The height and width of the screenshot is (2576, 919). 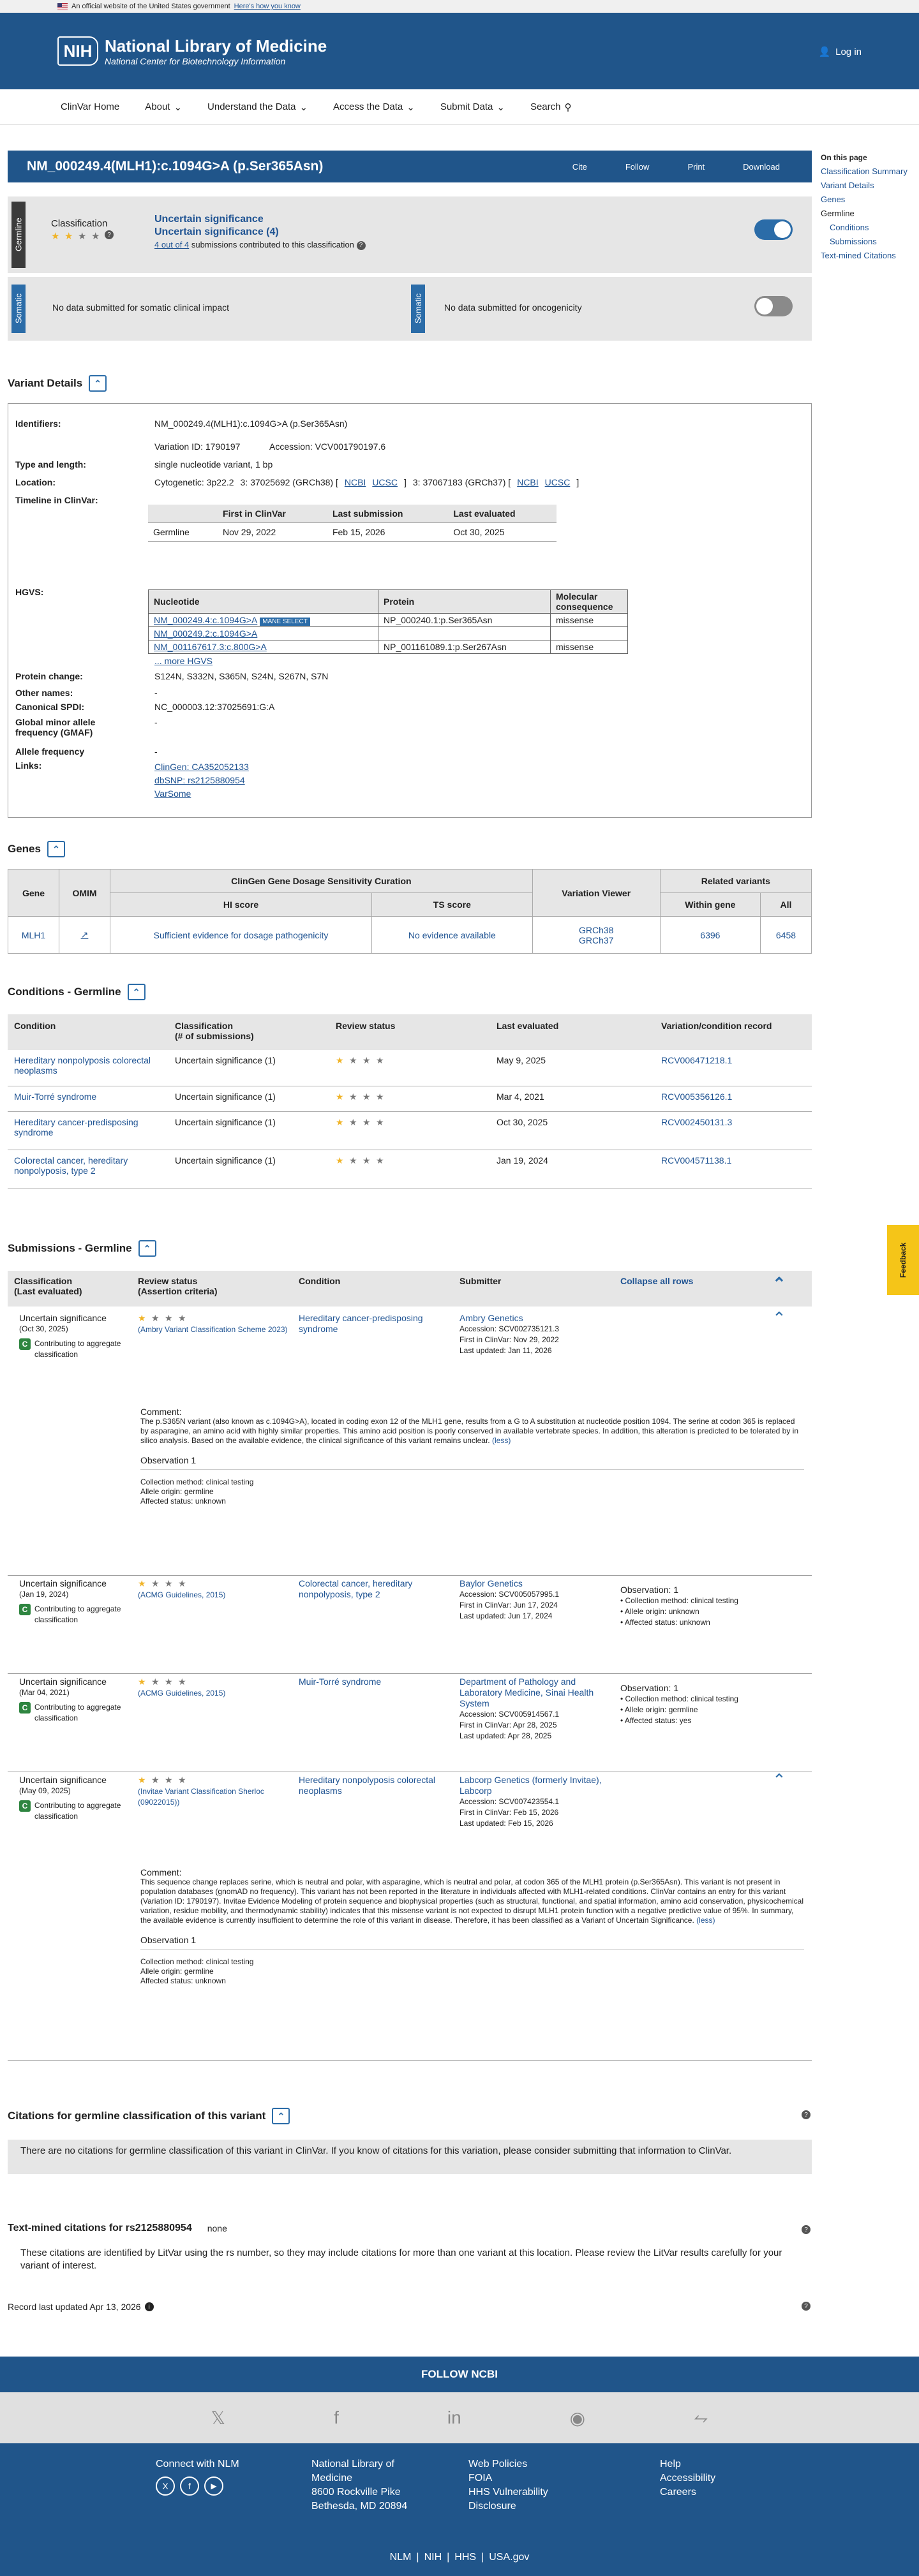 I want to click on otp-variant-details: Variant Details, so click(x=864, y=186).